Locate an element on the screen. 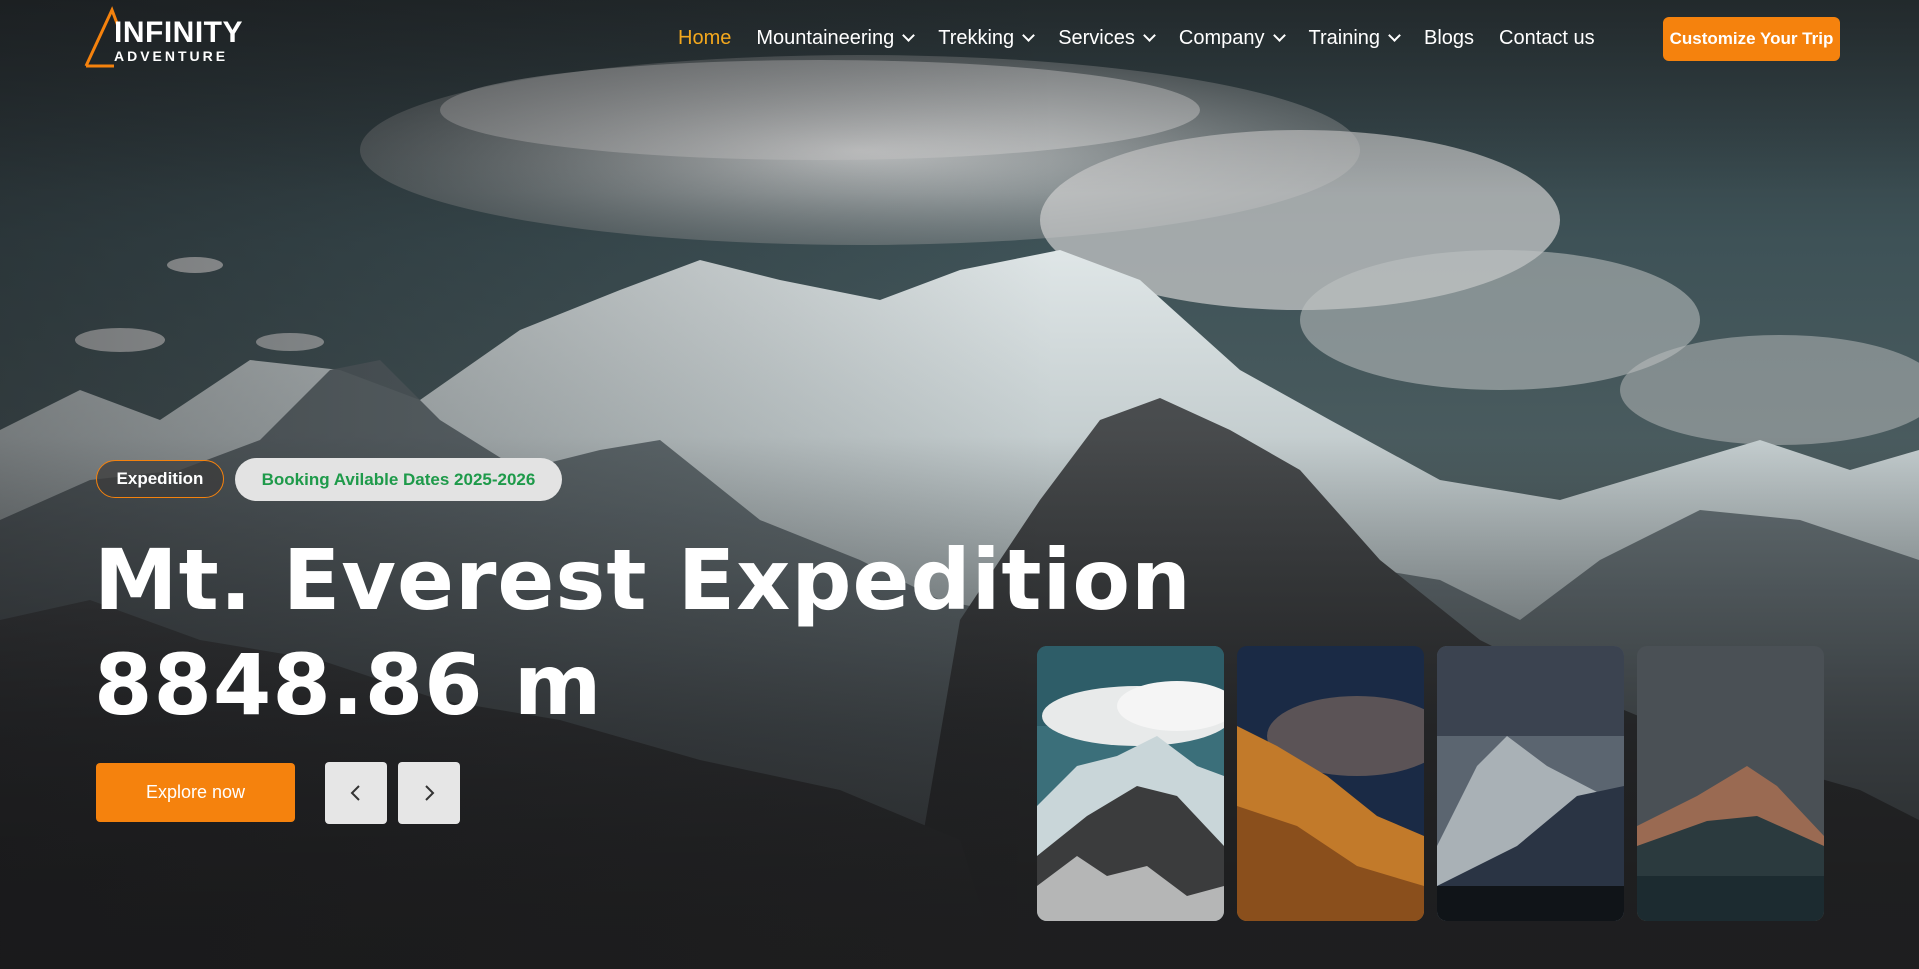 Image resolution: width=1919 pixels, height=969 pixels. nav-item-label: Blogs is located at coordinates (1449, 37).